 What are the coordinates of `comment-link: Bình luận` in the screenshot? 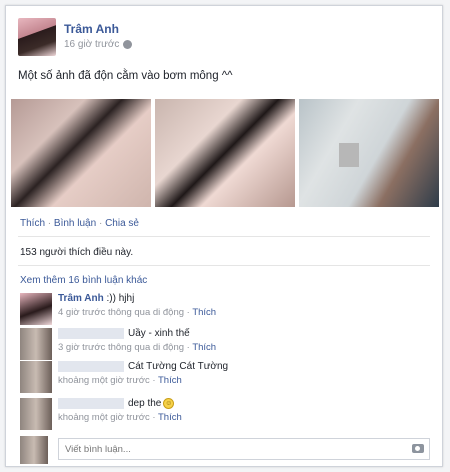 It's located at (75, 223).